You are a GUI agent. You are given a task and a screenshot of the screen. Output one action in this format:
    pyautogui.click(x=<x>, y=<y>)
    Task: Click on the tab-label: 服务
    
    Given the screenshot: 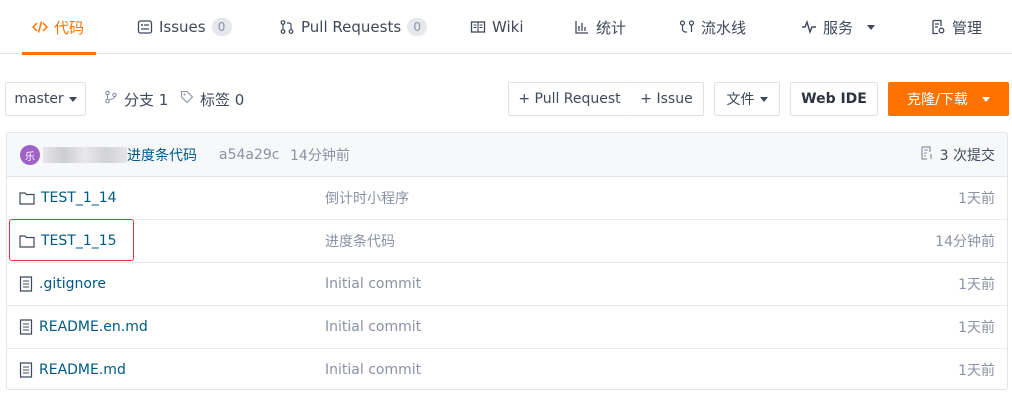 What is the action you would take?
    pyautogui.click(x=838, y=27)
    